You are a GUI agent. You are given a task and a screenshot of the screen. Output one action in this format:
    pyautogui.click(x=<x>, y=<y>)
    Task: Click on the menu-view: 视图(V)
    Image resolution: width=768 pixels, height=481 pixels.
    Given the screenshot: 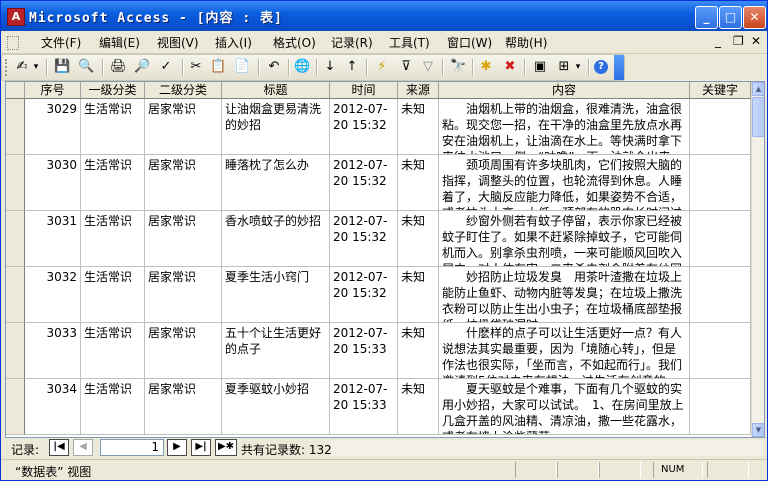 What is the action you would take?
    pyautogui.click(x=178, y=42)
    